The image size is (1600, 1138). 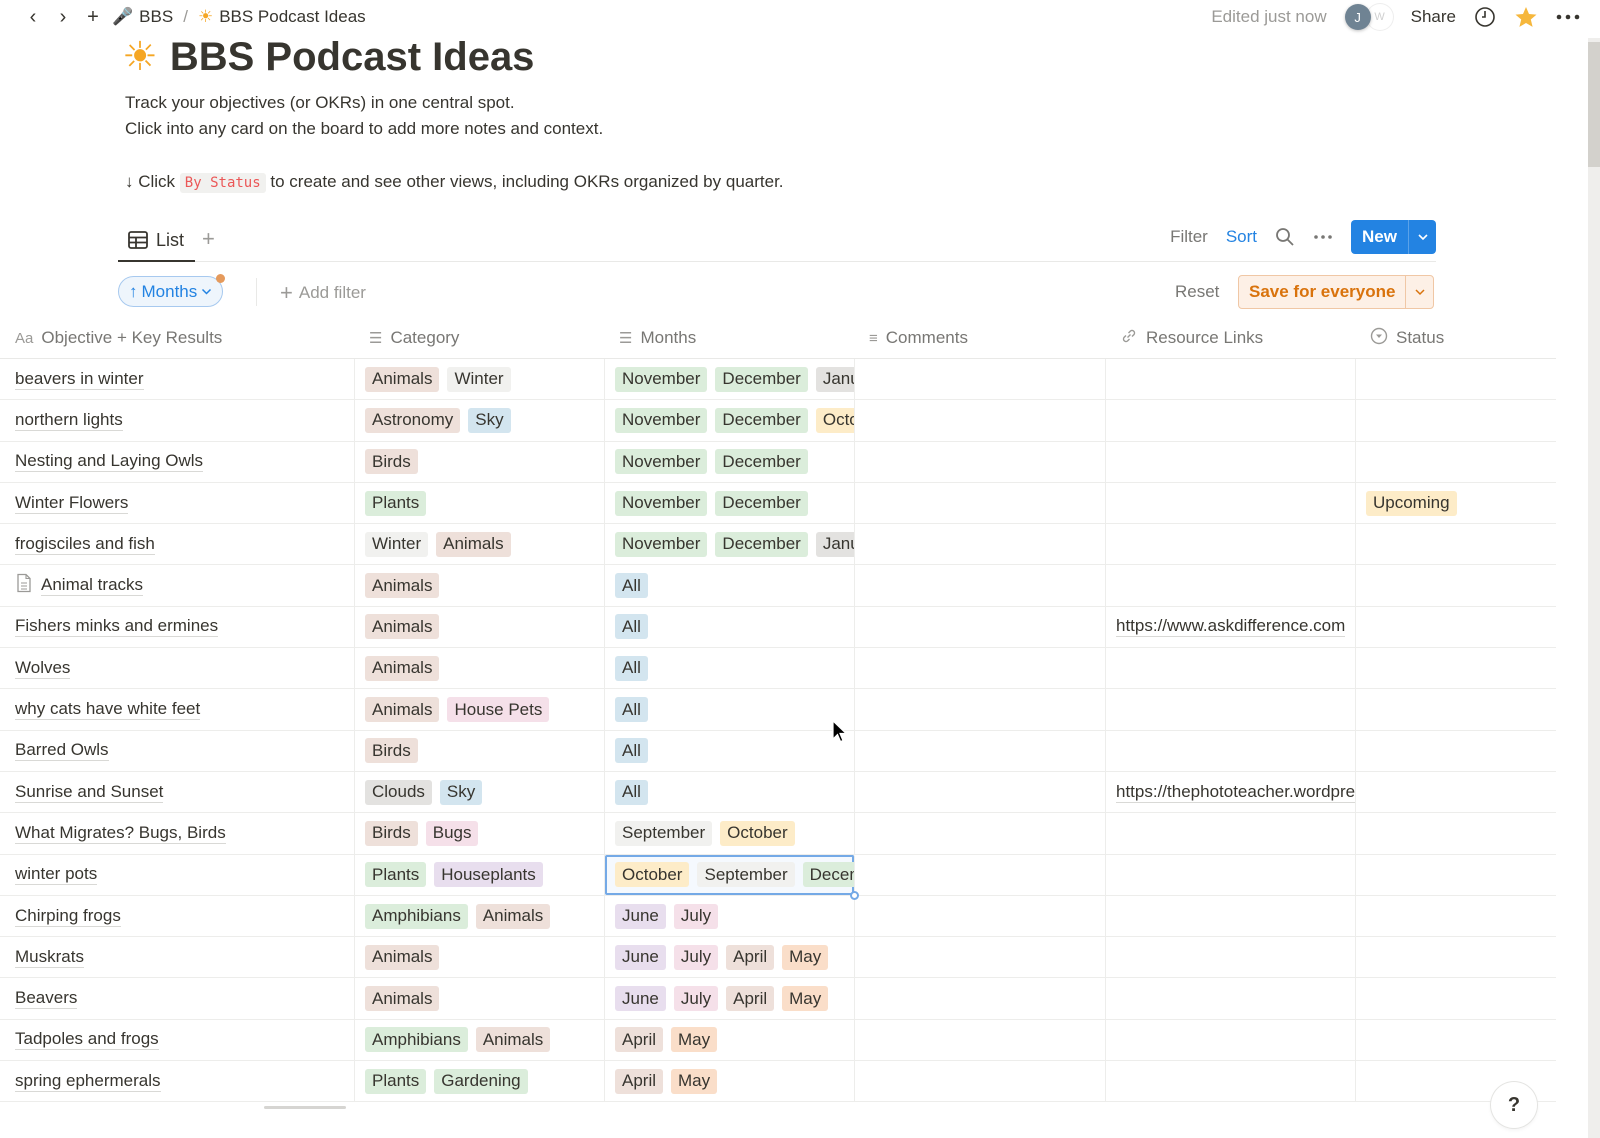 I want to click on updates-button, so click(x=1485, y=17).